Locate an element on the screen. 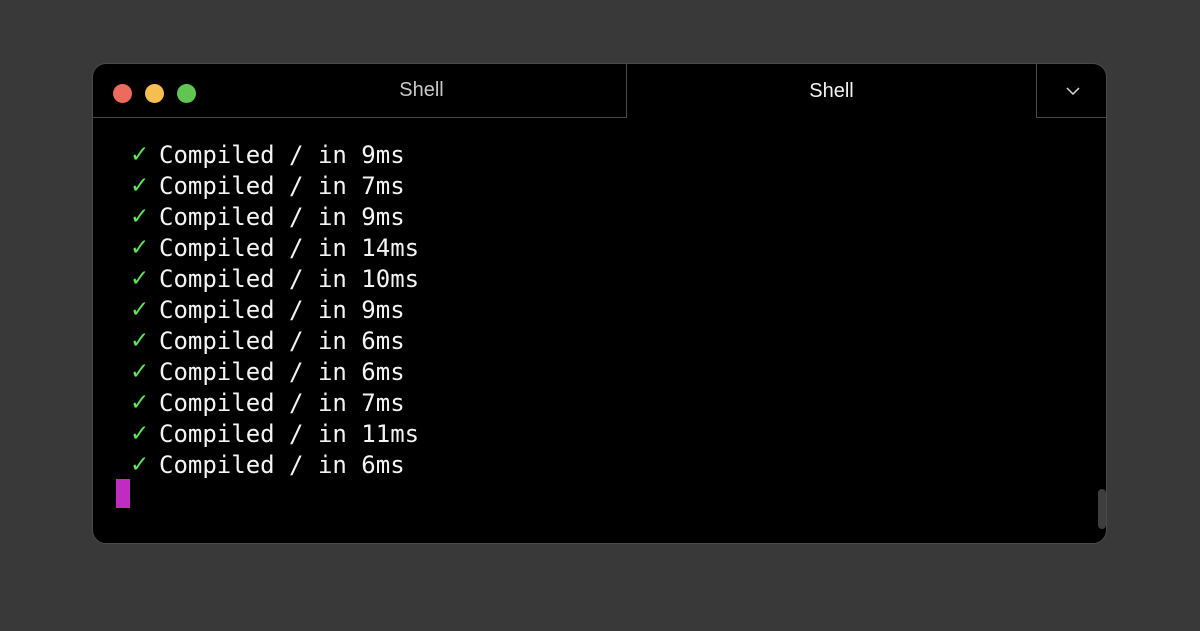 The height and width of the screenshot is (631, 1200). output-text: Compiled / in 11ms is located at coordinates (289, 434).